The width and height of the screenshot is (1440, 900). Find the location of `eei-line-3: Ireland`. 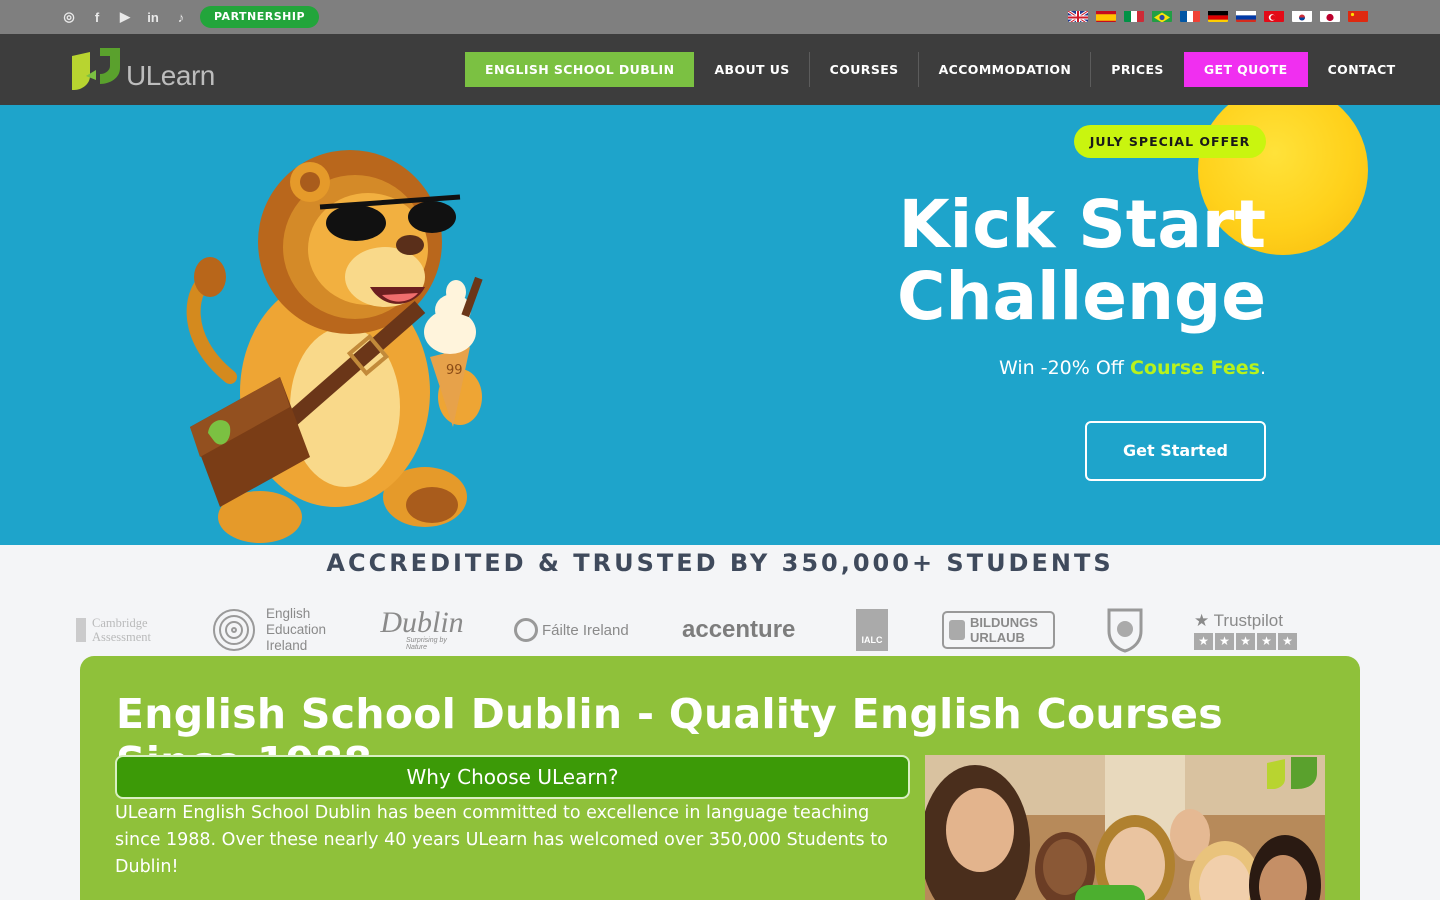

eei-line-3: Ireland is located at coordinates (287, 645).